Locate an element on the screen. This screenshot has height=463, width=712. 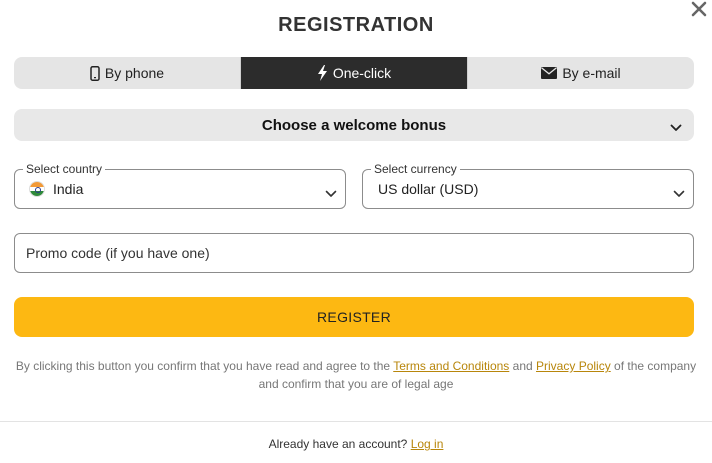
envelope-icon is located at coordinates (549, 73).